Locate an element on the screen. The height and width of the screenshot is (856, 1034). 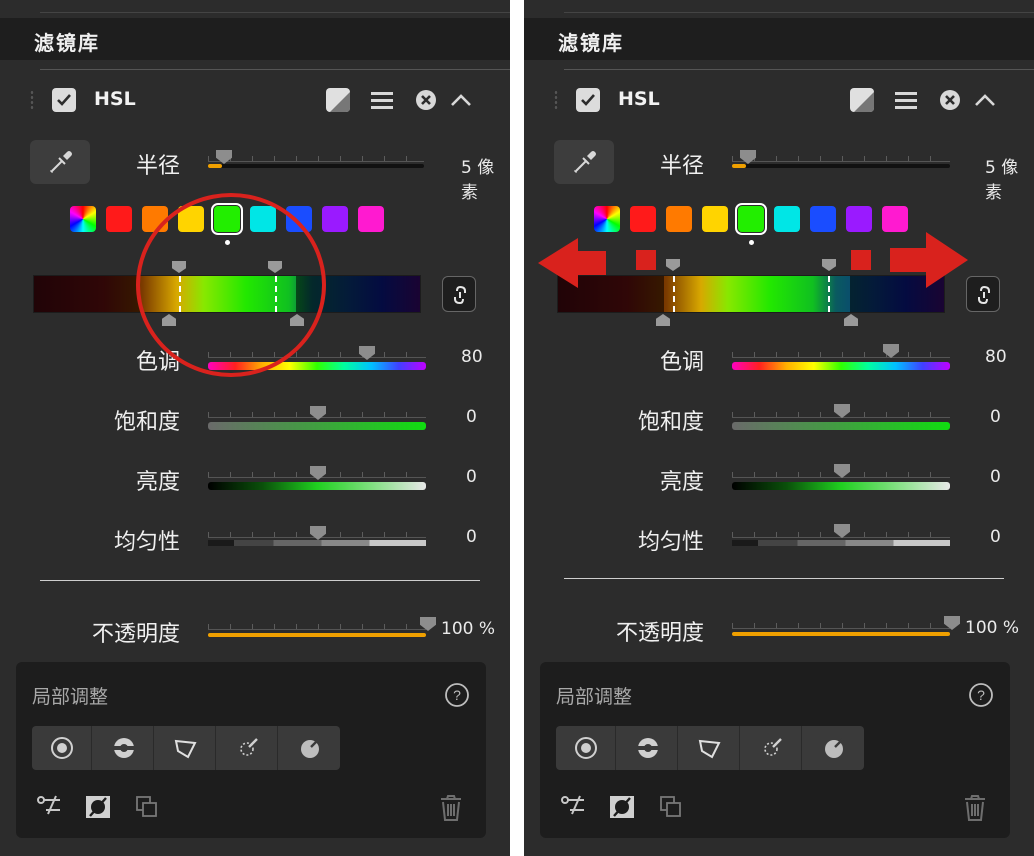
local-adjust-panel: 局部调整 ? is located at coordinates (251, 750).